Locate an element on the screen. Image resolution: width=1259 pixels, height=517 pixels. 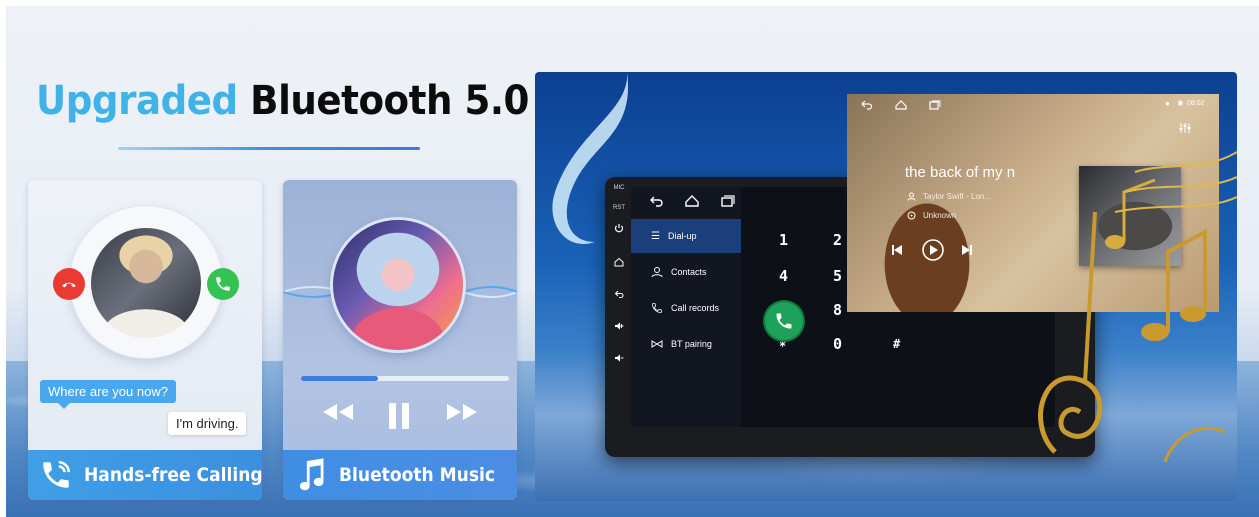
music-card-label: Bluetooth Music is located at coordinates (417, 475).